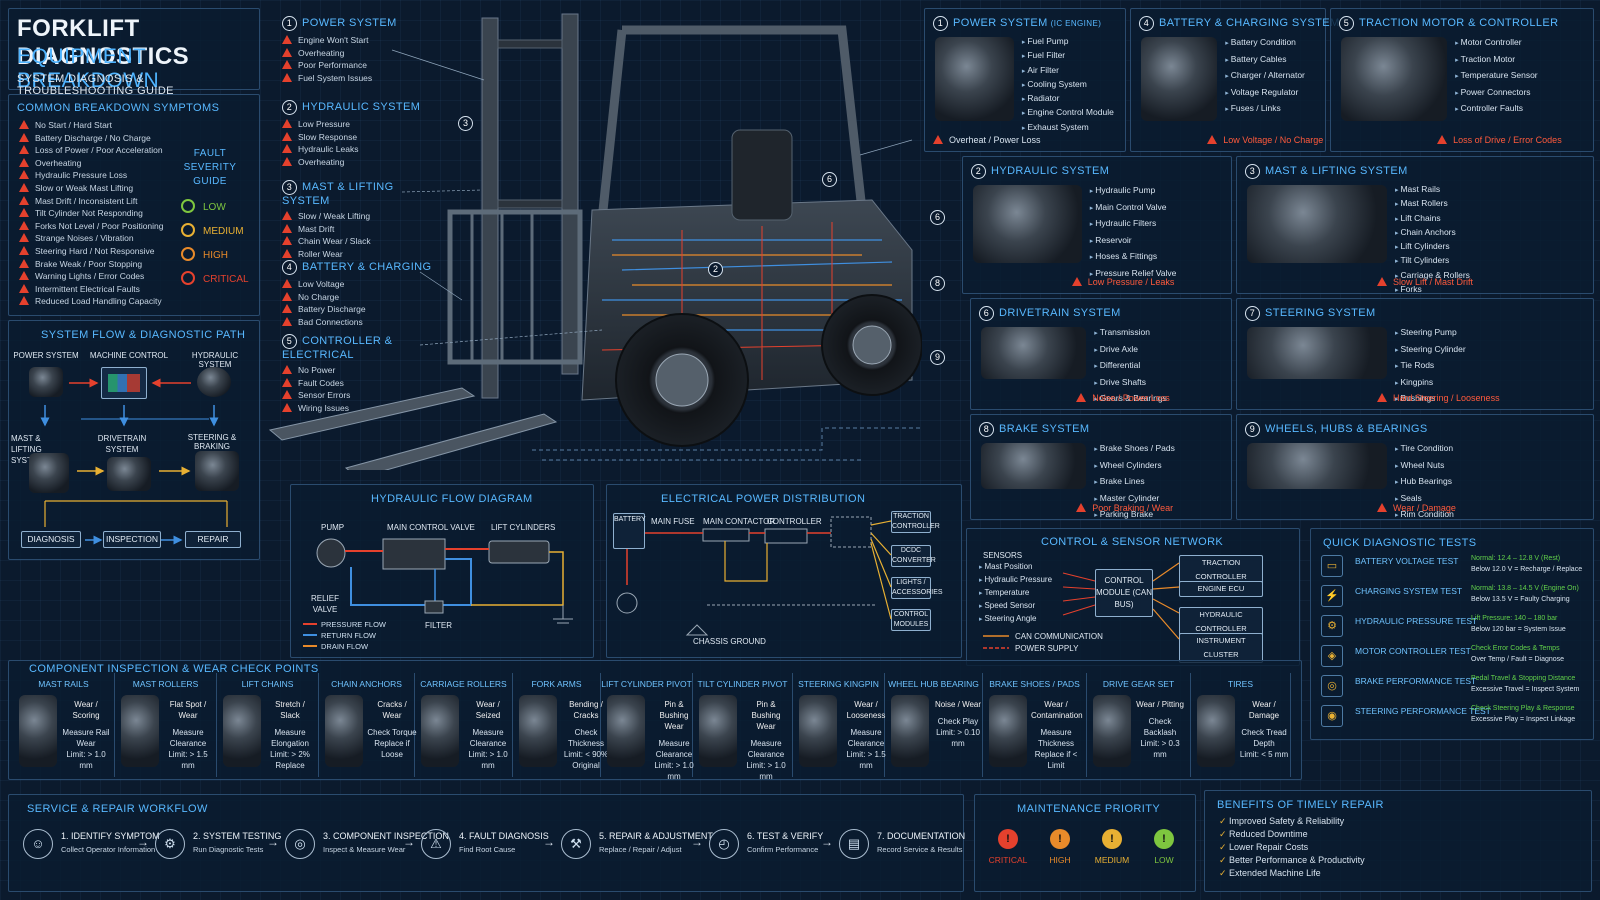 The width and height of the screenshot is (1600, 900). Describe the element at coordinates (1416, 621) in the screenshot. I see `test-name: HYDRAULIC PRESSURE TEST` at that location.